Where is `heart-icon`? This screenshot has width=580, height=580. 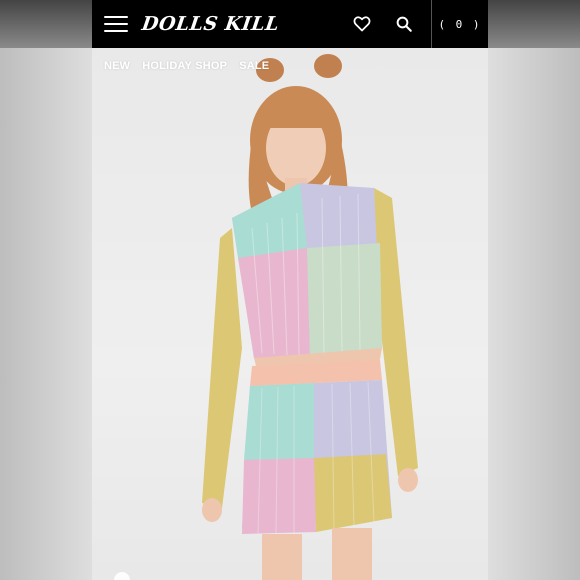 heart-icon is located at coordinates (362, 24).